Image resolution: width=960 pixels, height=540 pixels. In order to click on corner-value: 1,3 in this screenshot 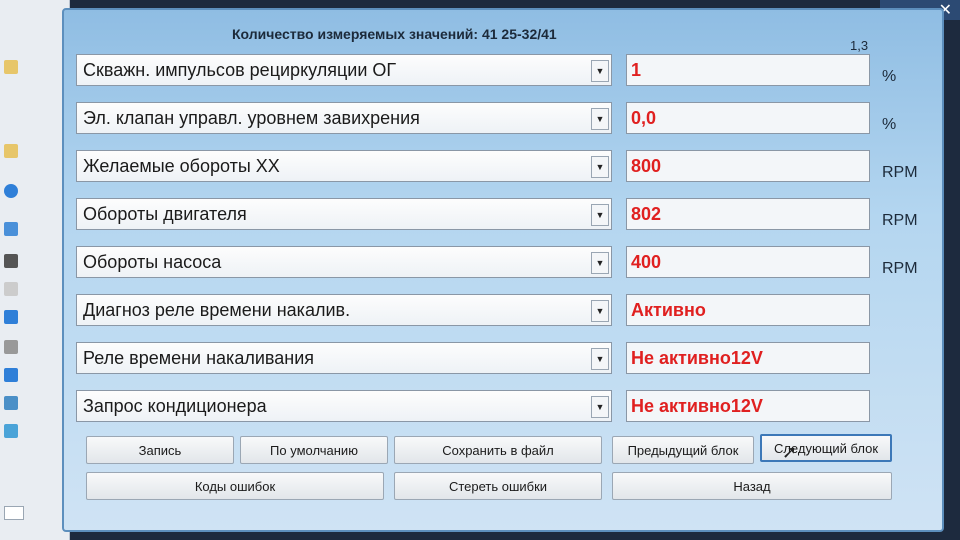, I will do `click(859, 45)`.